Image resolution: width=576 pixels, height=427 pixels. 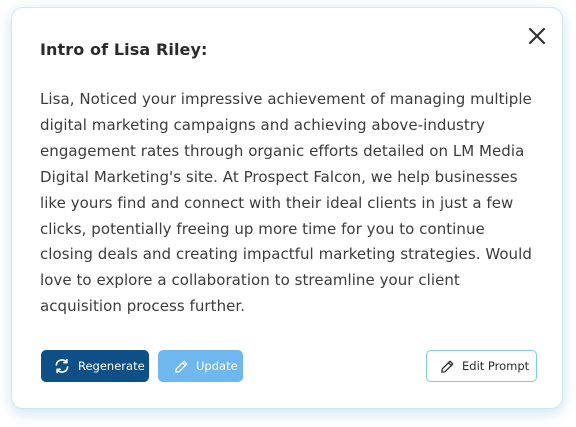 I want to click on dialog-title: Intro of Lisa Riley:, so click(x=124, y=49).